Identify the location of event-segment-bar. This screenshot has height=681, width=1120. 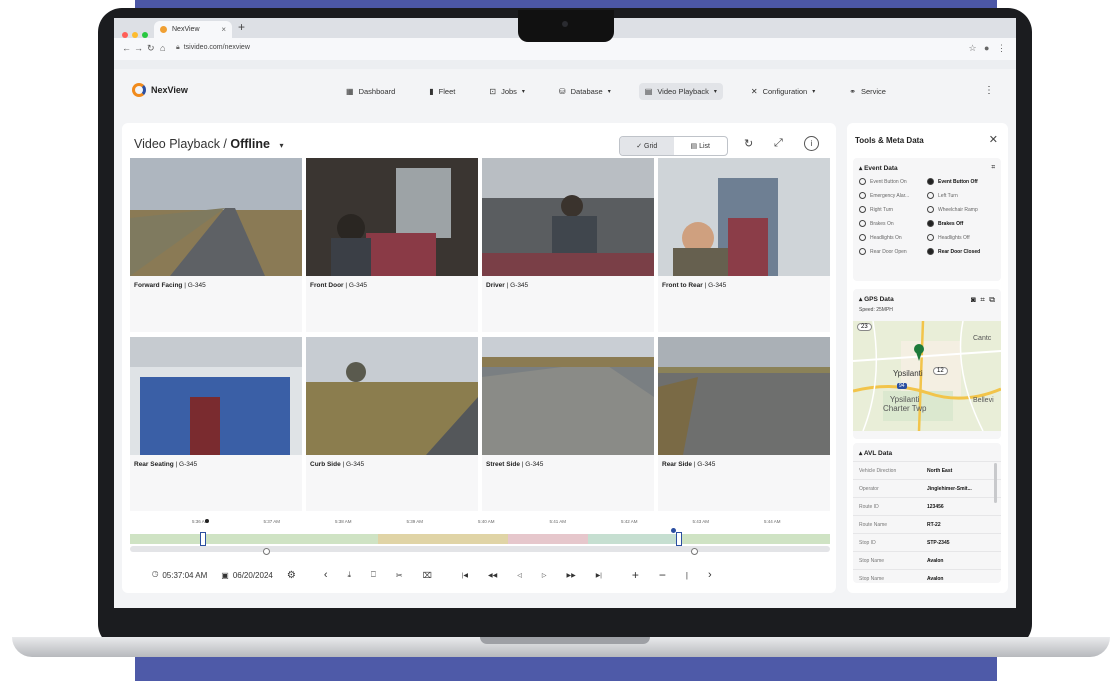
(480, 539).